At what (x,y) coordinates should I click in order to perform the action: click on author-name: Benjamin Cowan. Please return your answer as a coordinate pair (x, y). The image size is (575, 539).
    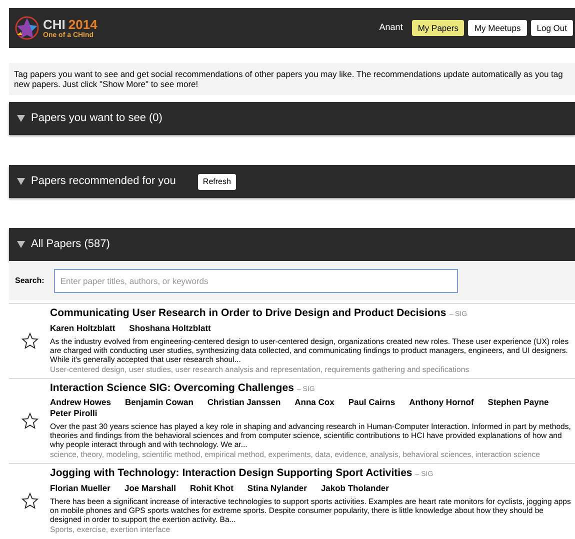
    Looking at the image, I should click on (159, 402).